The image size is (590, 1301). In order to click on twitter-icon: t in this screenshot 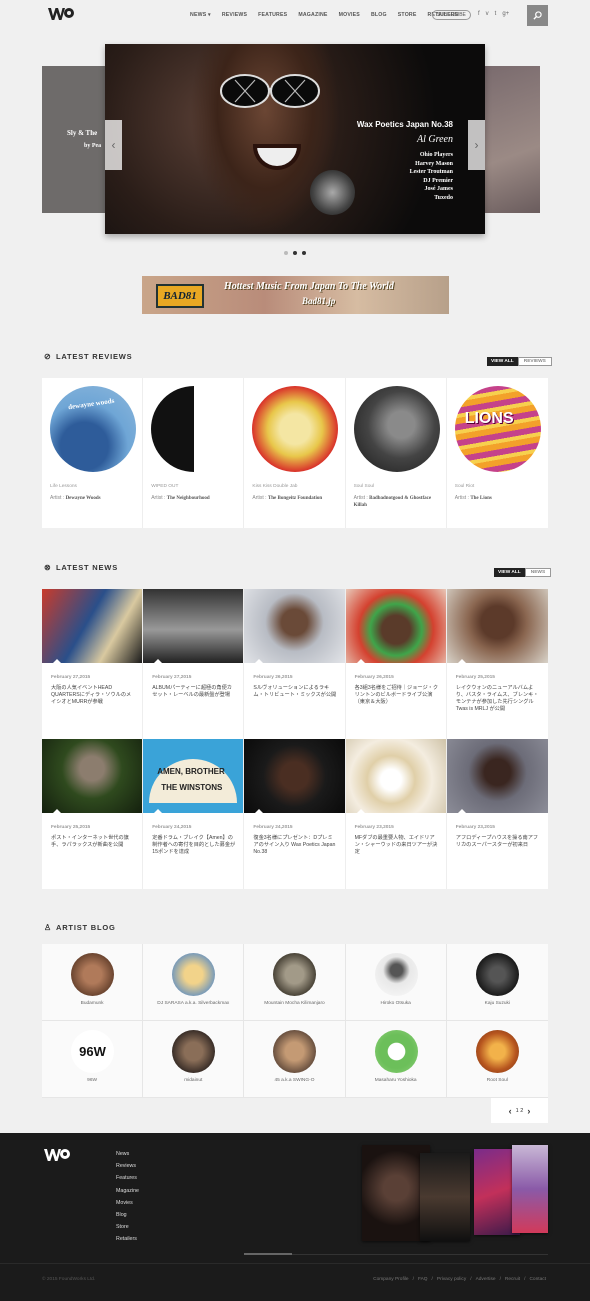, I will do `click(496, 14)`.